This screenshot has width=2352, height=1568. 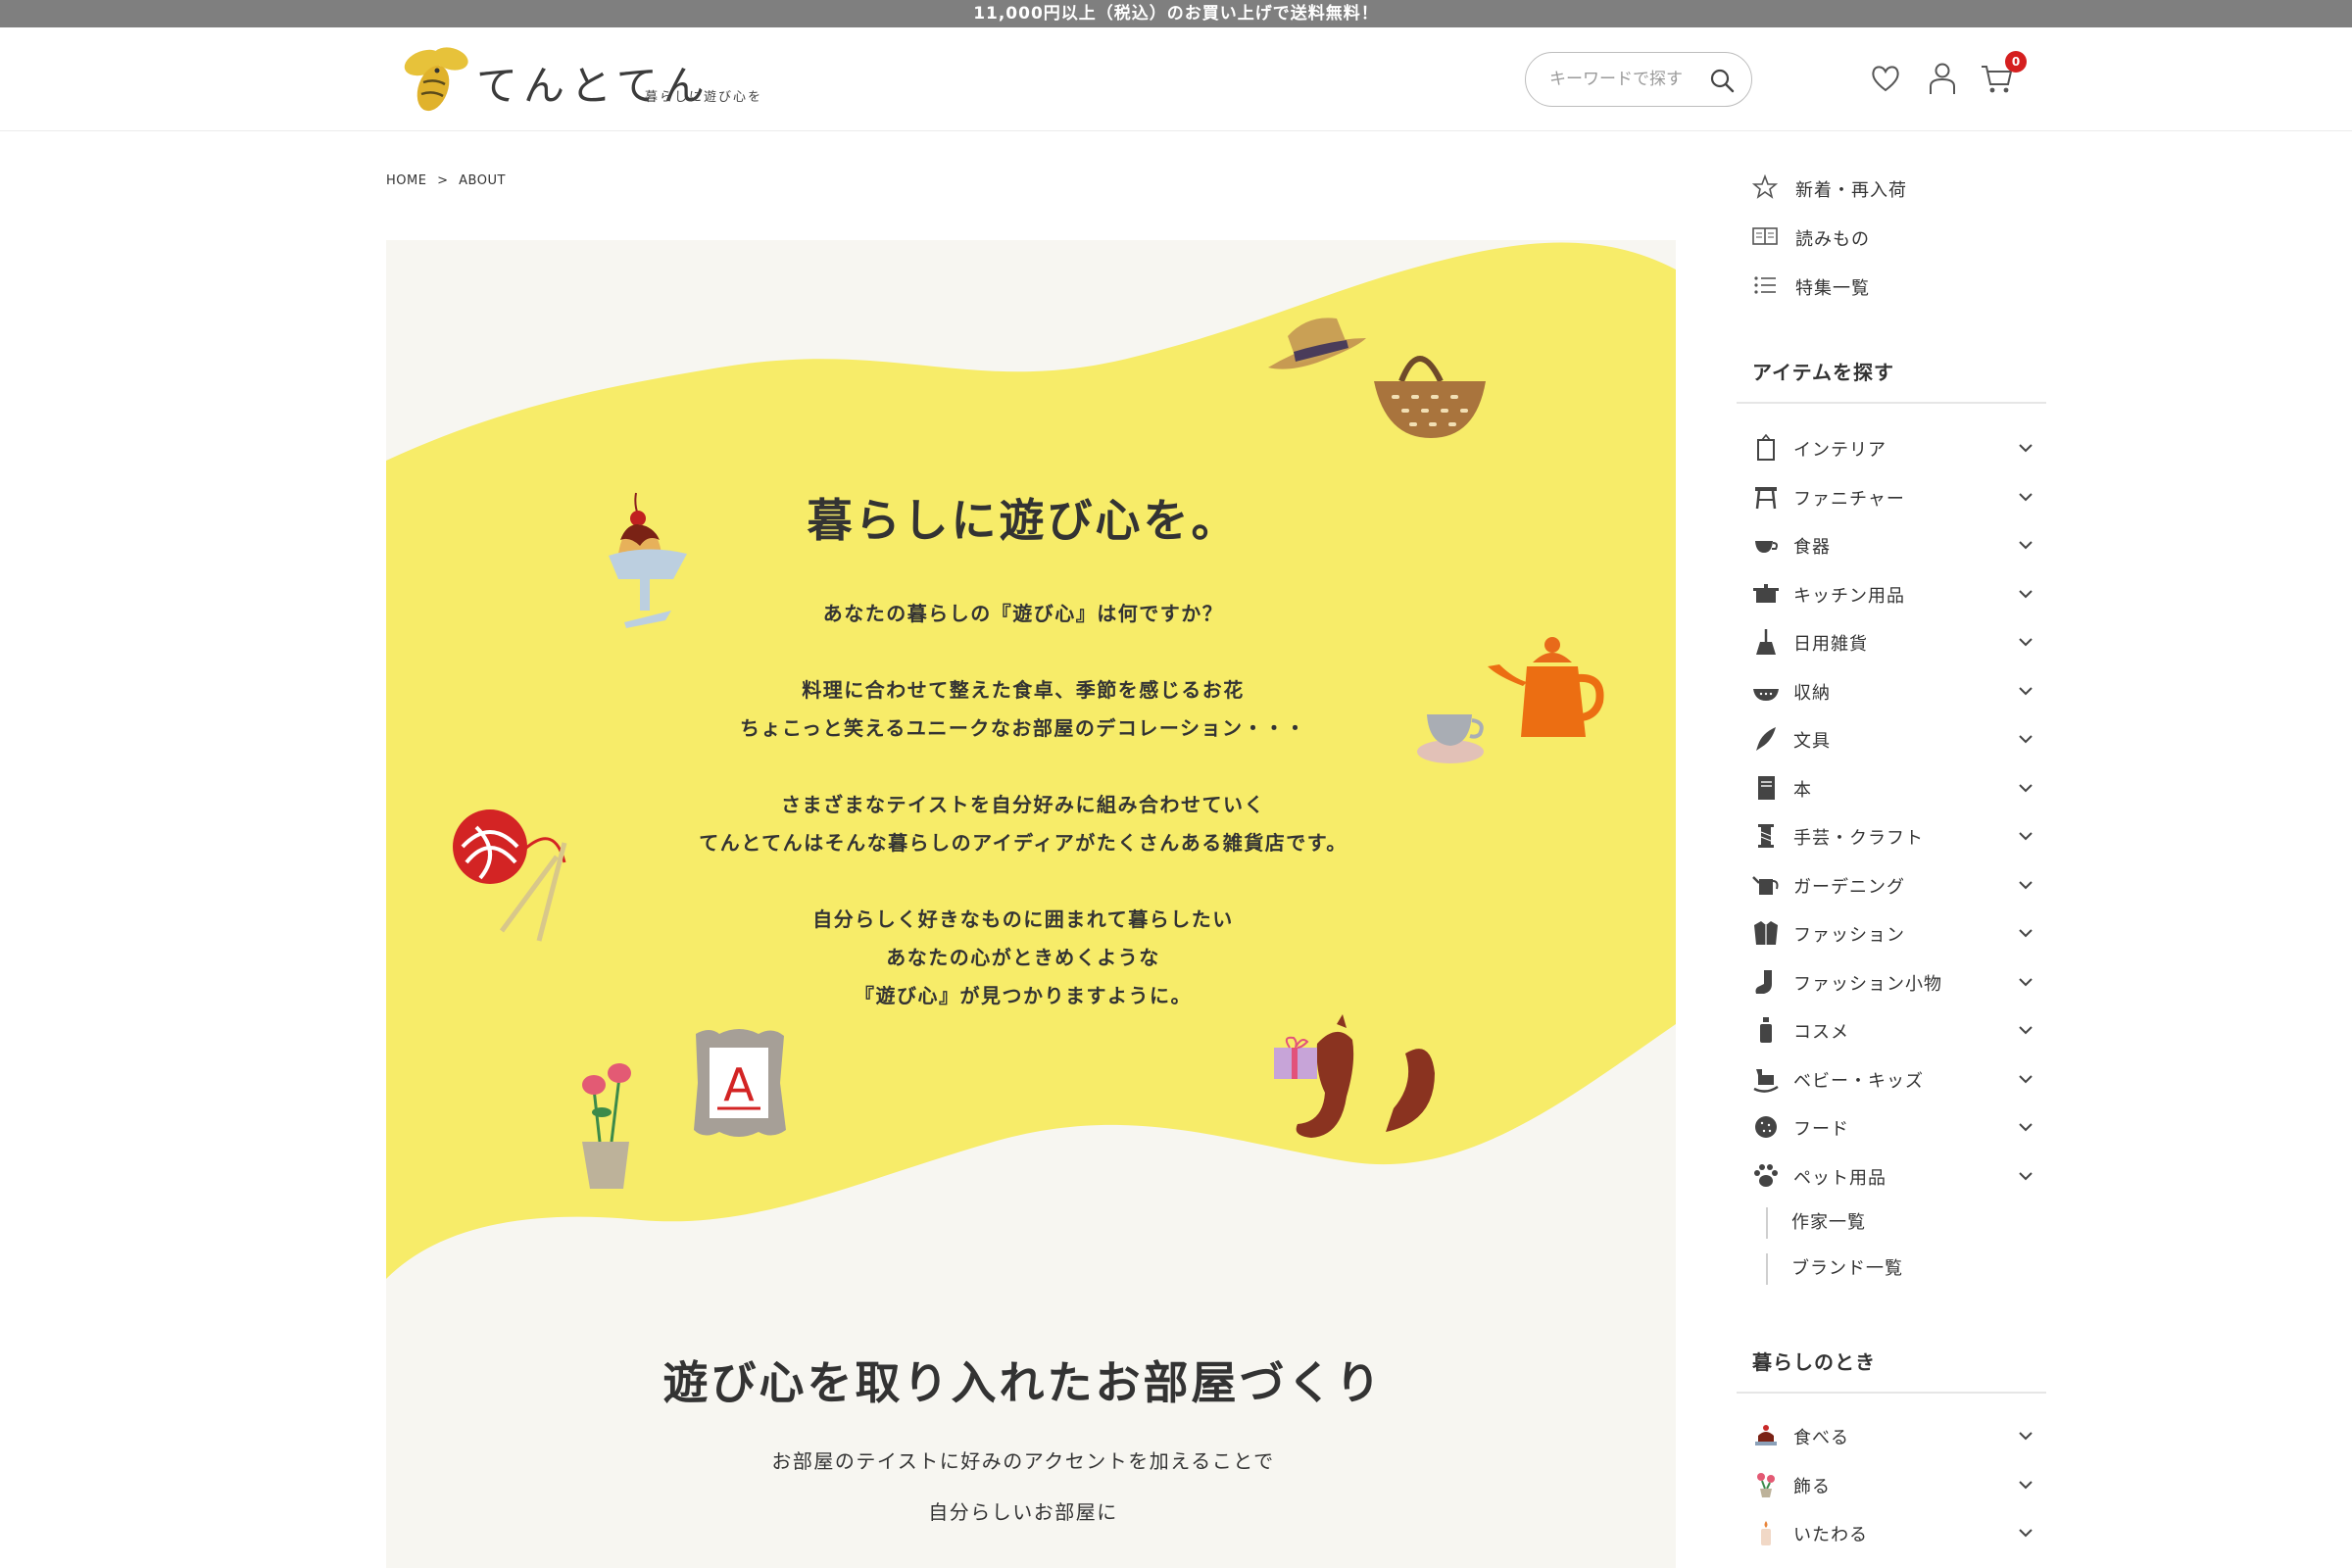 What do you see at coordinates (1891, 403) in the screenshot?
I see `divider` at bounding box center [1891, 403].